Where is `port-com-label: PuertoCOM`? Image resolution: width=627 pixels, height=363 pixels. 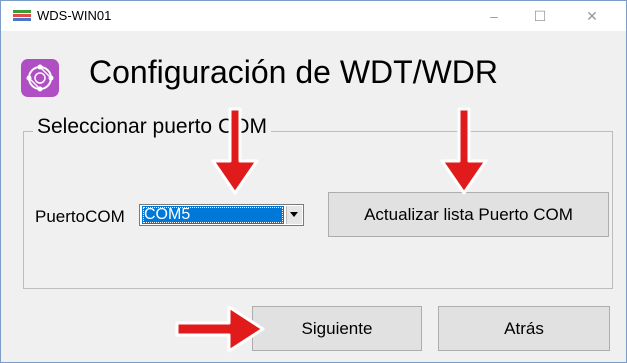 port-com-label: PuertoCOM is located at coordinates (80, 216).